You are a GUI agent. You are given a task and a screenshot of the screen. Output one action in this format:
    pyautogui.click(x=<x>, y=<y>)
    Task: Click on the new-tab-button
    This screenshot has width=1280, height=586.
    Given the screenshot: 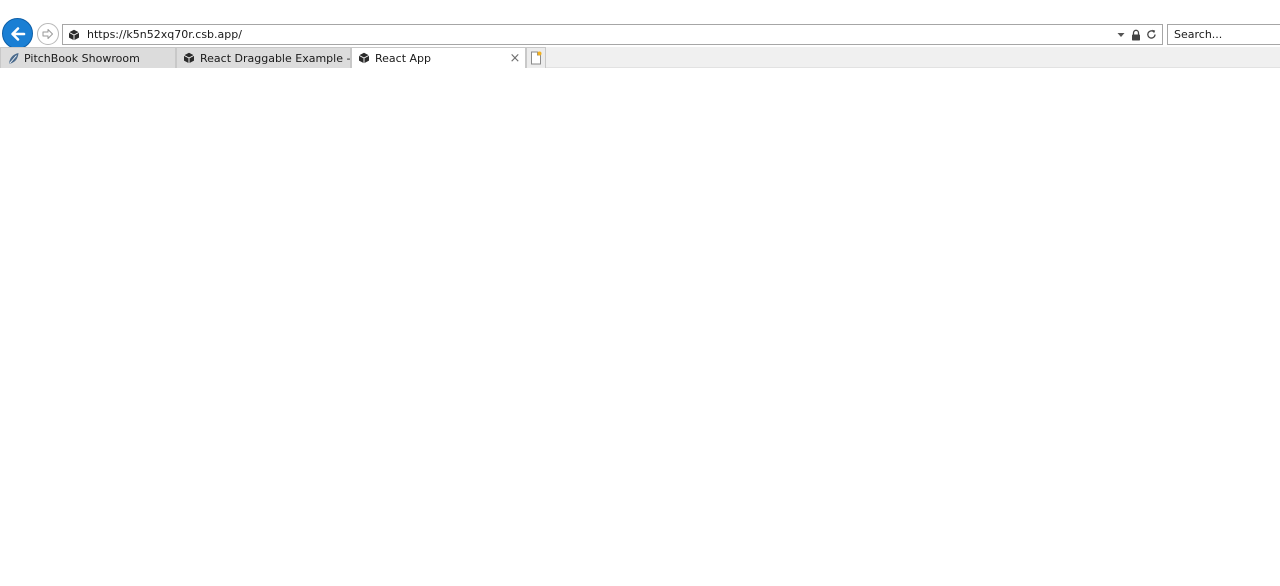 What is the action you would take?
    pyautogui.click(x=536, y=57)
    